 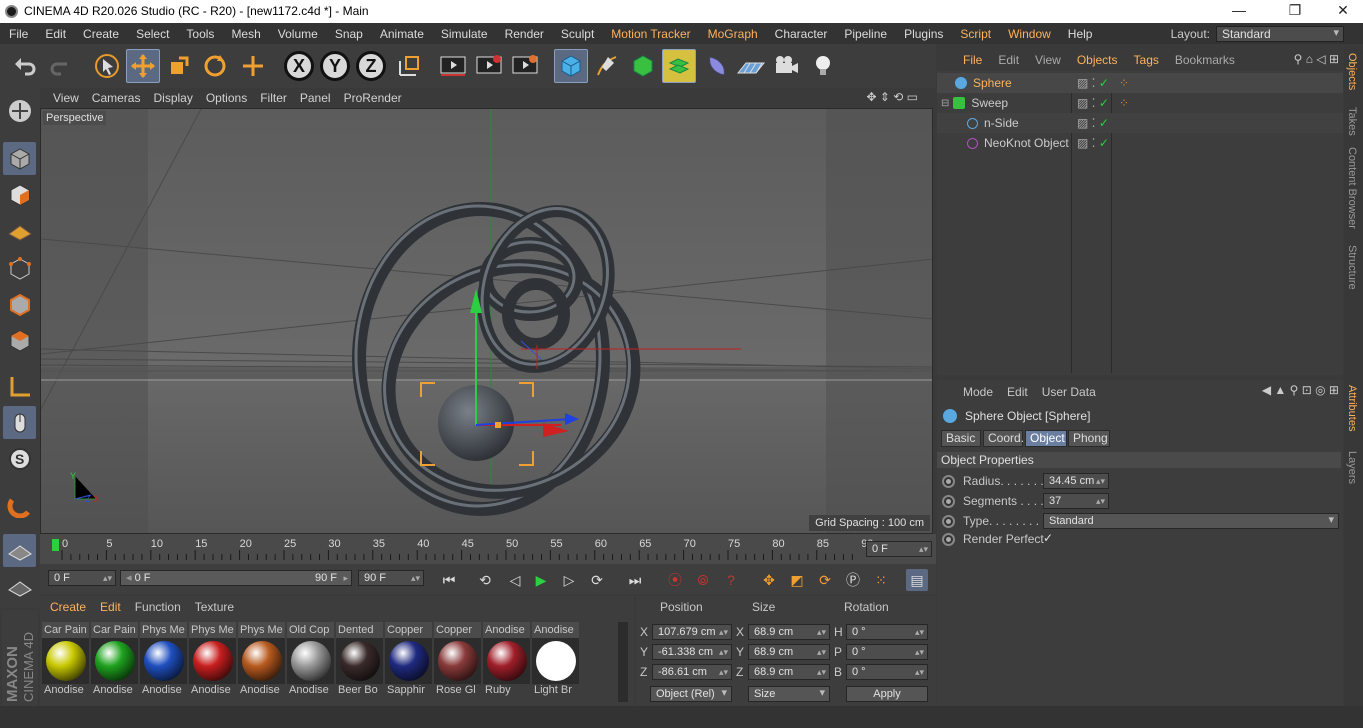 I want to click on size-z-field: 68.9 cm ▴▾, so click(x=789, y=672).